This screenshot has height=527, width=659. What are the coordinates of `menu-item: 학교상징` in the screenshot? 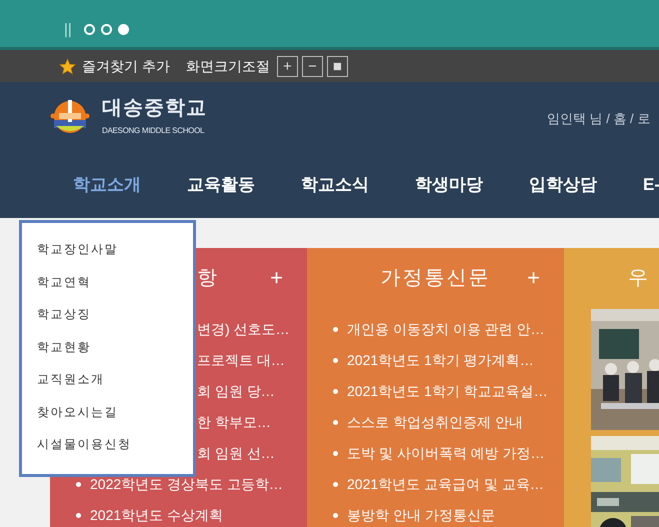 It's located at (115, 321).